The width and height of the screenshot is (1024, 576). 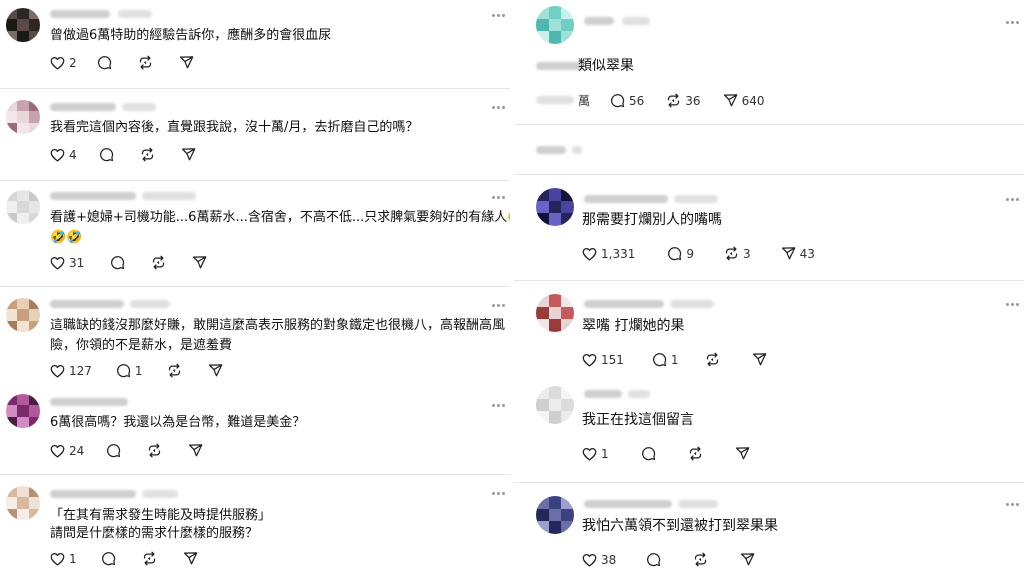 What do you see at coordinates (67, 451) in the screenshot?
I see `like-button: 24` at bounding box center [67, 451].